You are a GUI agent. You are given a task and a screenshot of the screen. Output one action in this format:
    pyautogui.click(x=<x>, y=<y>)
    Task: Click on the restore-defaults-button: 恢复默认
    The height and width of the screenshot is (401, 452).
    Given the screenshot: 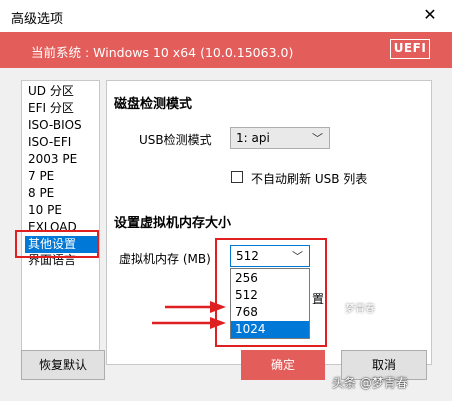 What is the action you would take?
    pyautogui.click(x=63, y=365)
    